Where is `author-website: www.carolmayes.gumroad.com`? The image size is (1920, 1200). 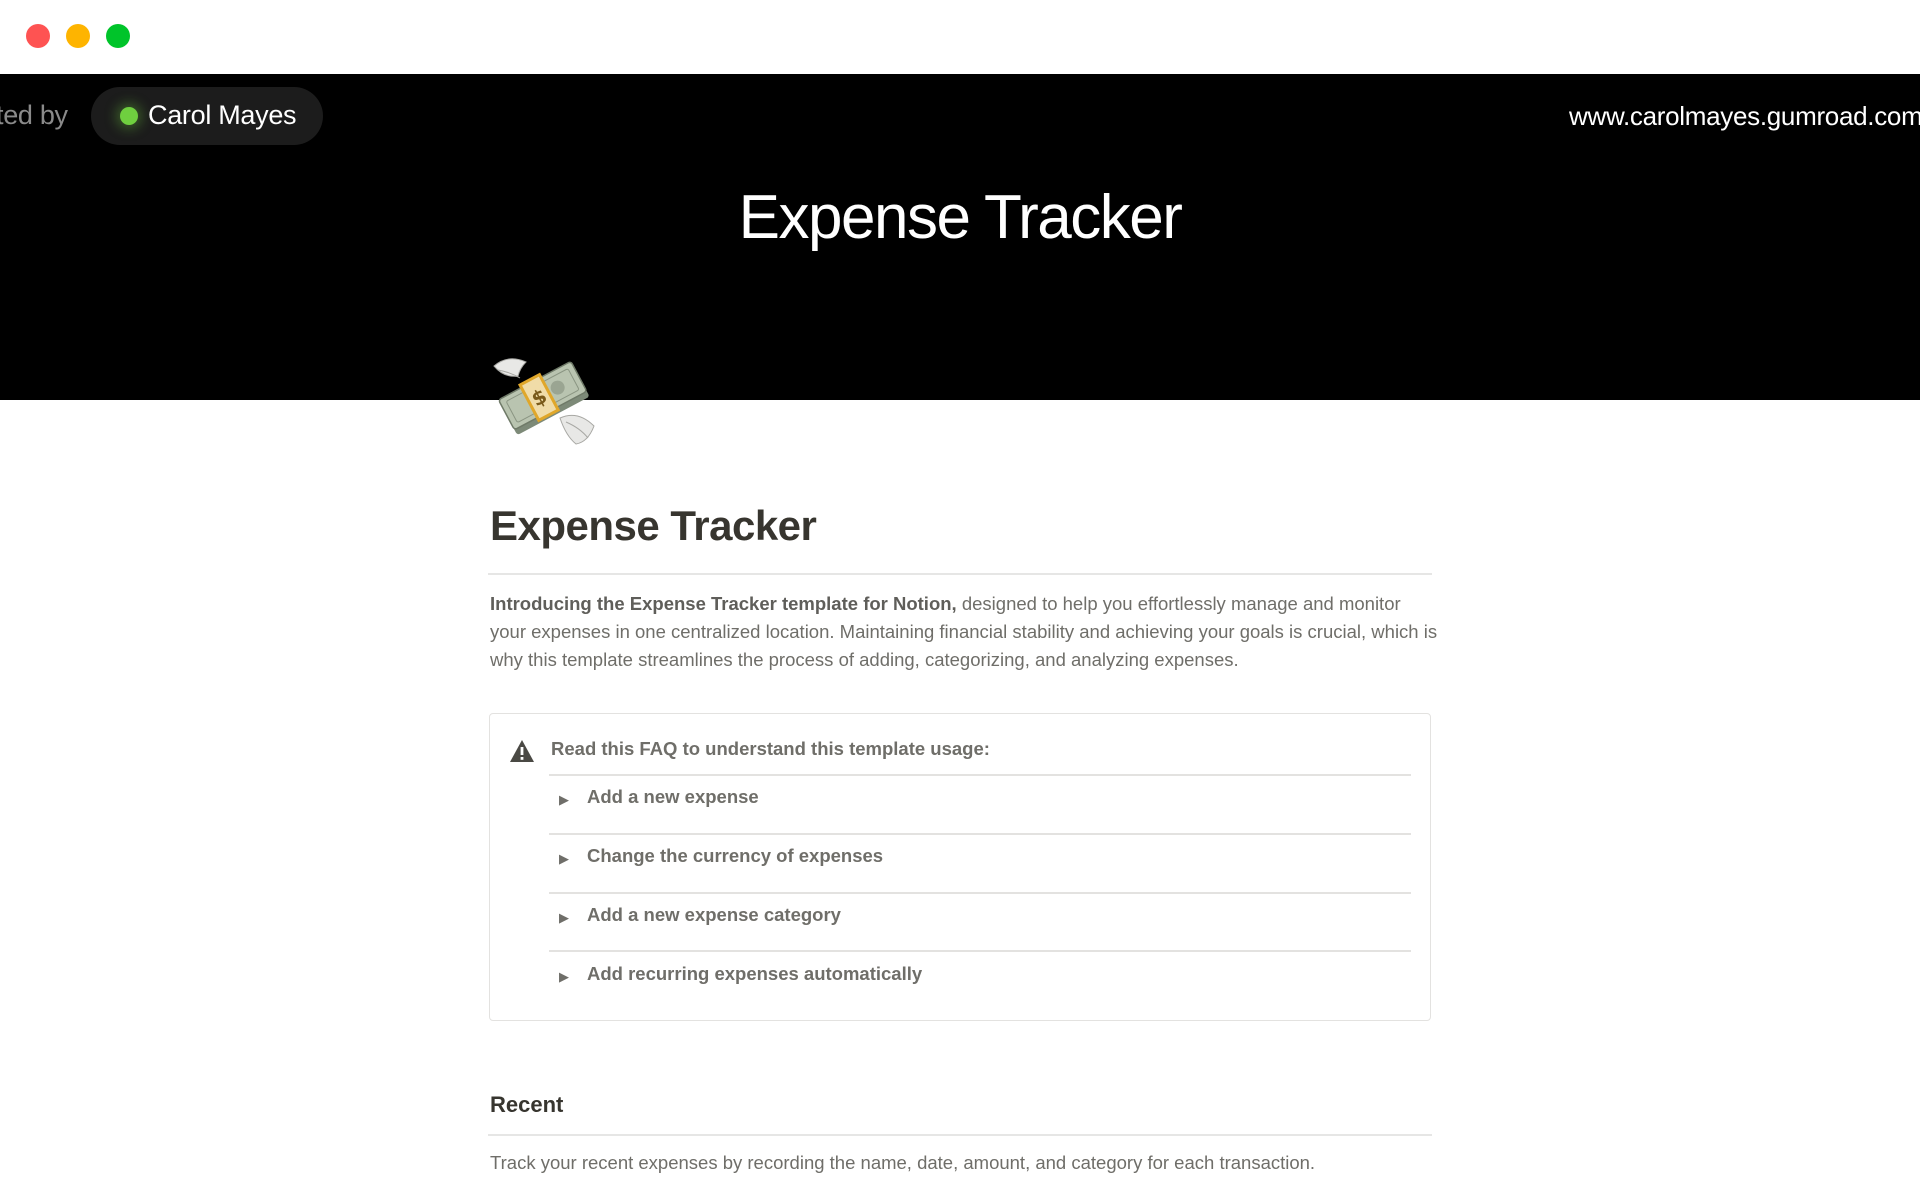 author-website: www.carolmayes.gumroad.com is located at coordinates (1744, 116).